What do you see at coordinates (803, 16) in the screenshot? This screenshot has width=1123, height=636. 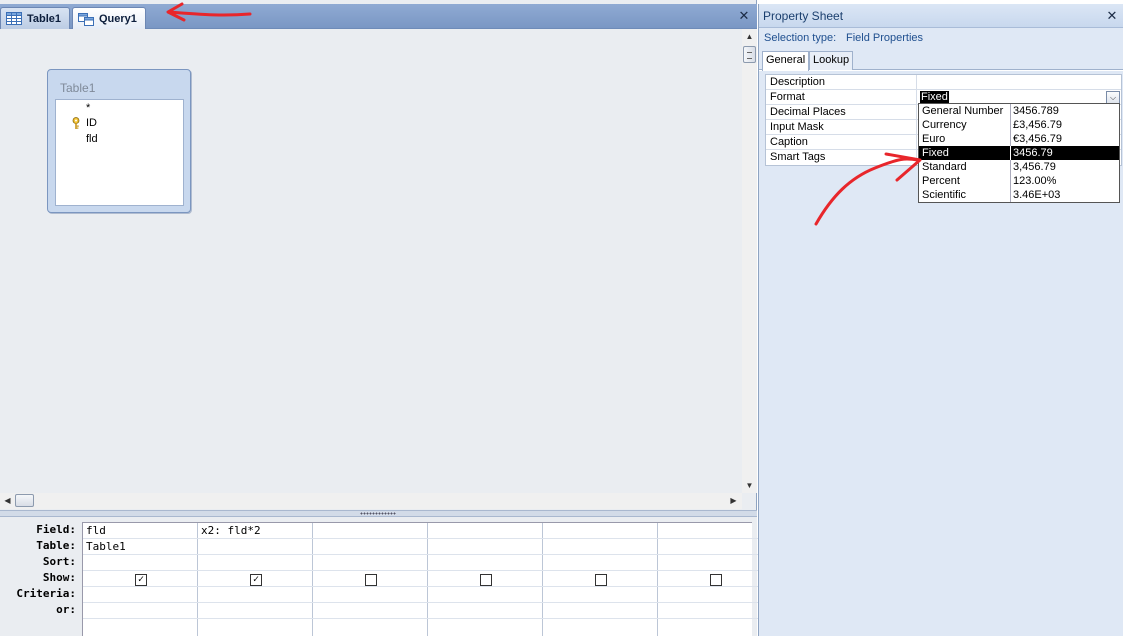 I see `property-sheet-title: Property Sheet` at bounding box center [803, 16].